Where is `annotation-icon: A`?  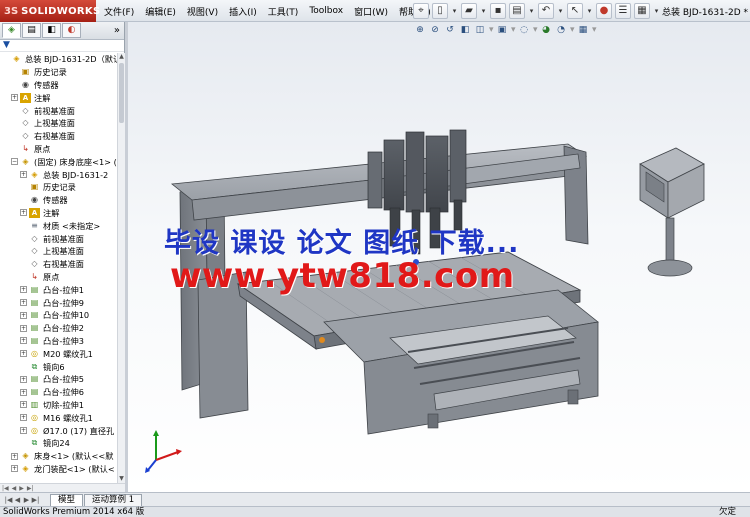
annotation-icon: A is located at coordinates (25, 97).